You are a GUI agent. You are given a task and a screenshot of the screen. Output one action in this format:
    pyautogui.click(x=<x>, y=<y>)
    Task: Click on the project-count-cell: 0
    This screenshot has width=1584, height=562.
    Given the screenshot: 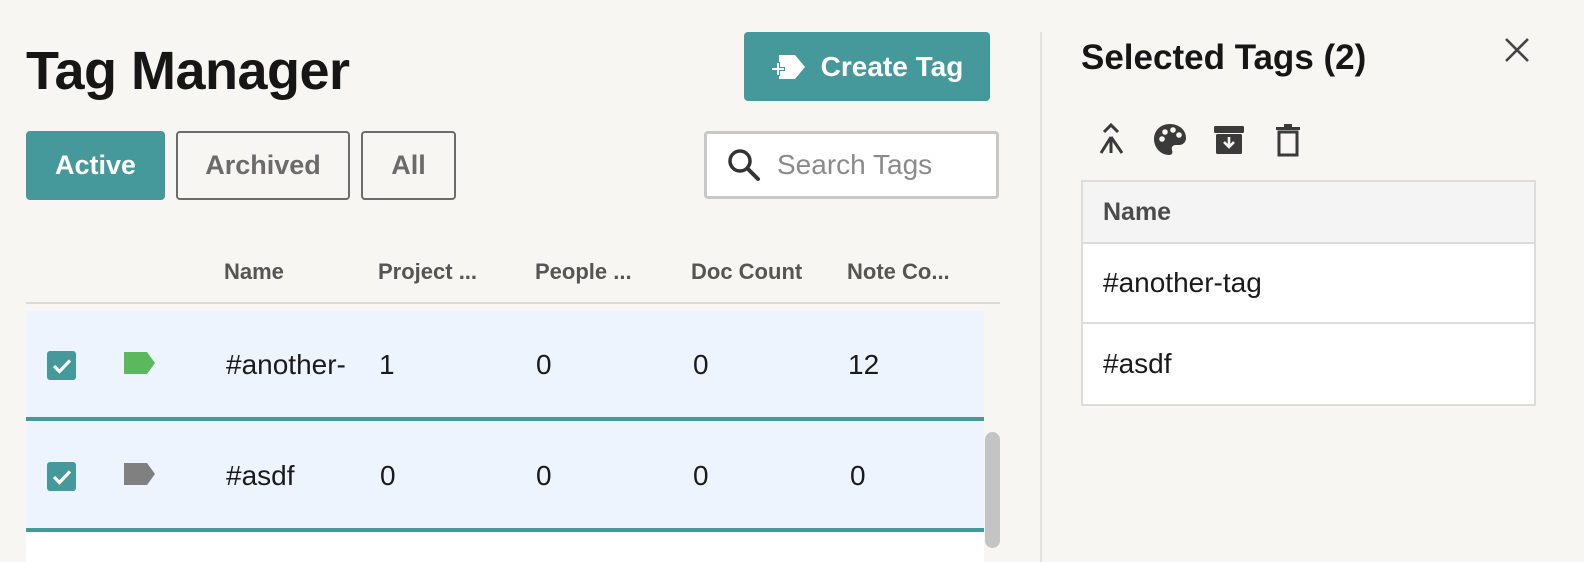 What is the action you would take?
    pyautogui.click(x=388, y=475)
    